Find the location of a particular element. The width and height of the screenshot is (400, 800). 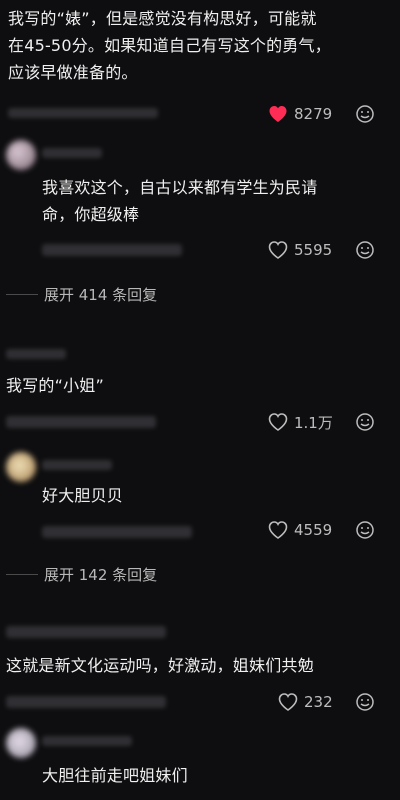

like-button-1: 8279 is located at coordinates (300, 114).